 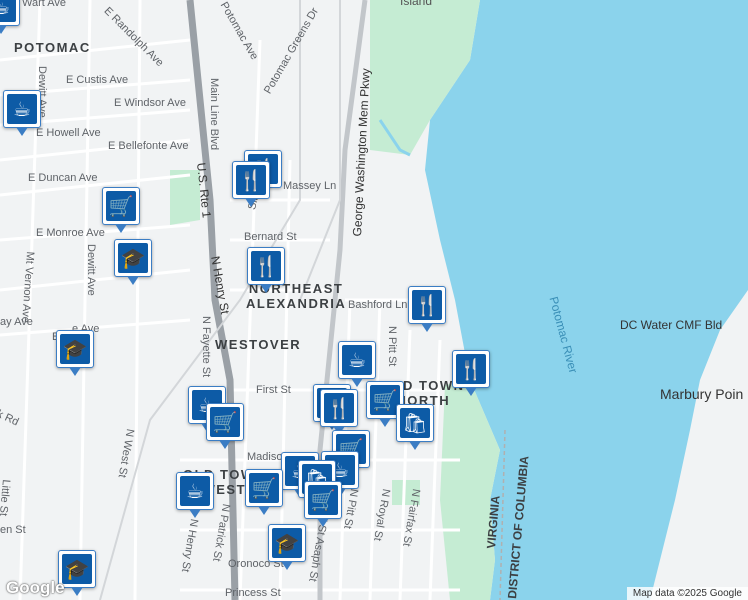 What do you see at coordinates (265, 457) in the screenshot?
I see `street-madison: Madiso` at bounding box center [265, 457].